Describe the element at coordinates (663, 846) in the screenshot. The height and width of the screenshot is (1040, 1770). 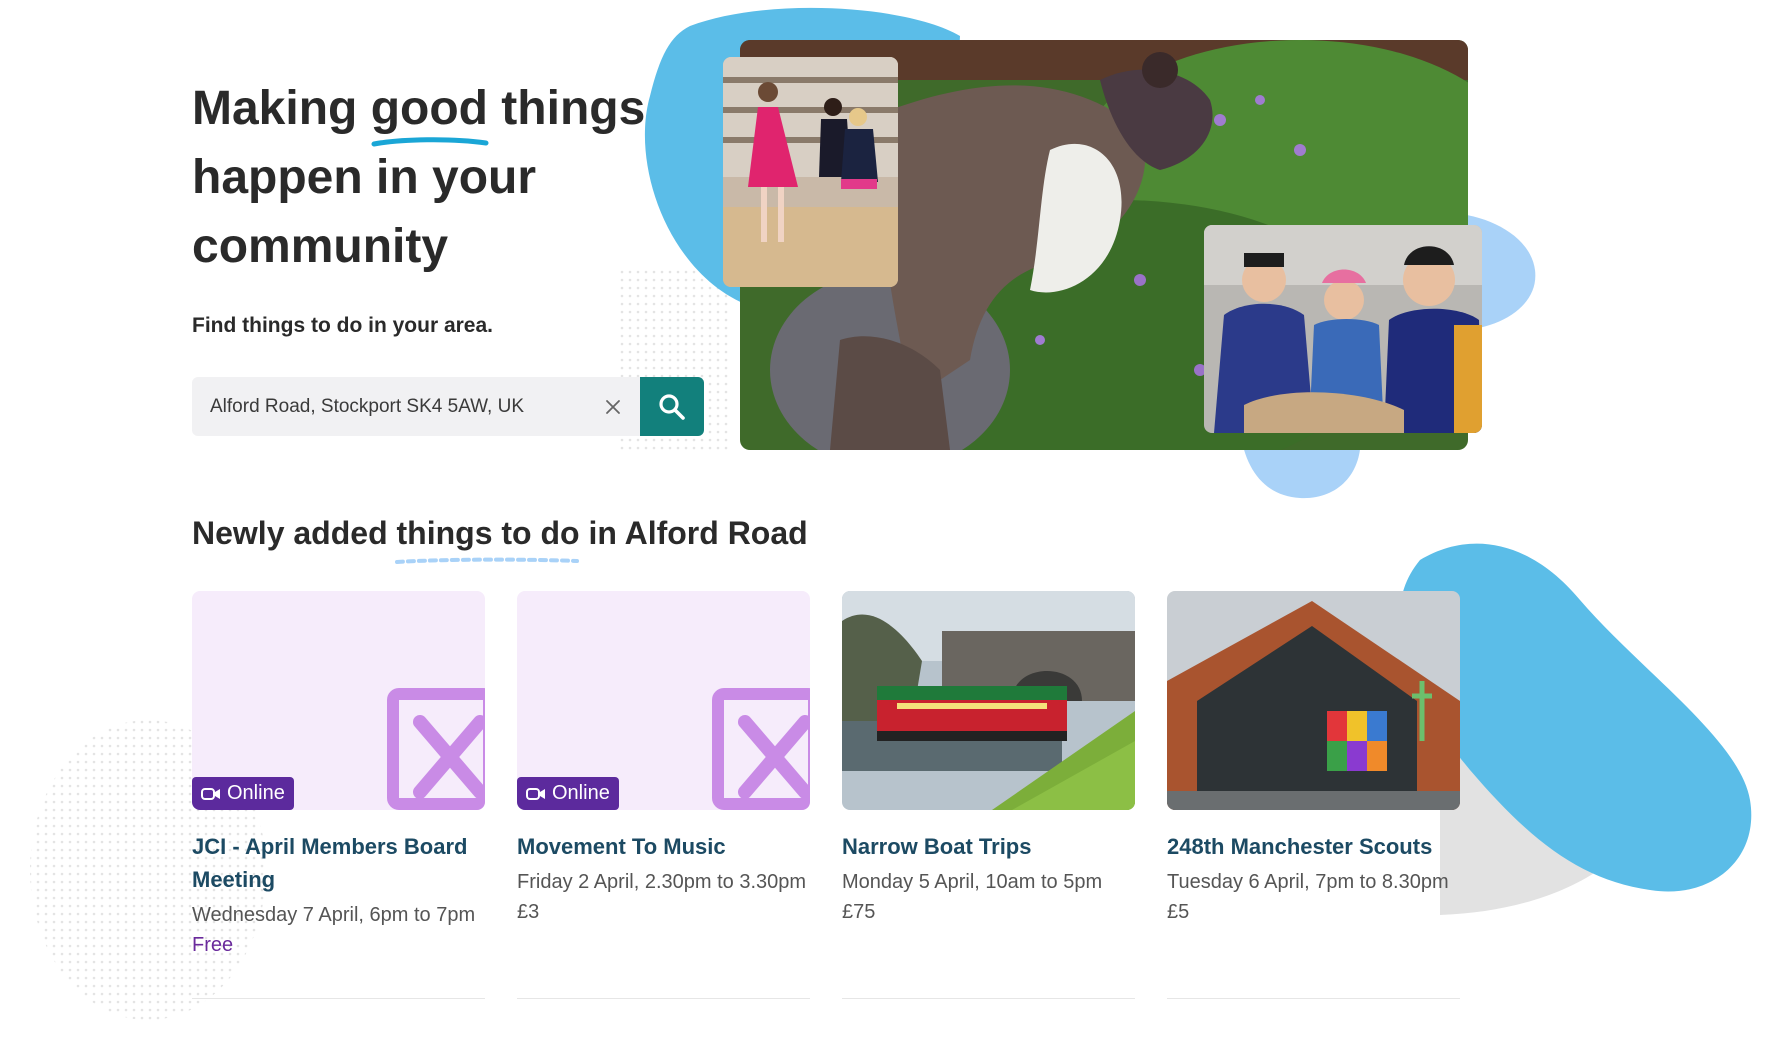
I see `event-title: Movement To Music` at that location.